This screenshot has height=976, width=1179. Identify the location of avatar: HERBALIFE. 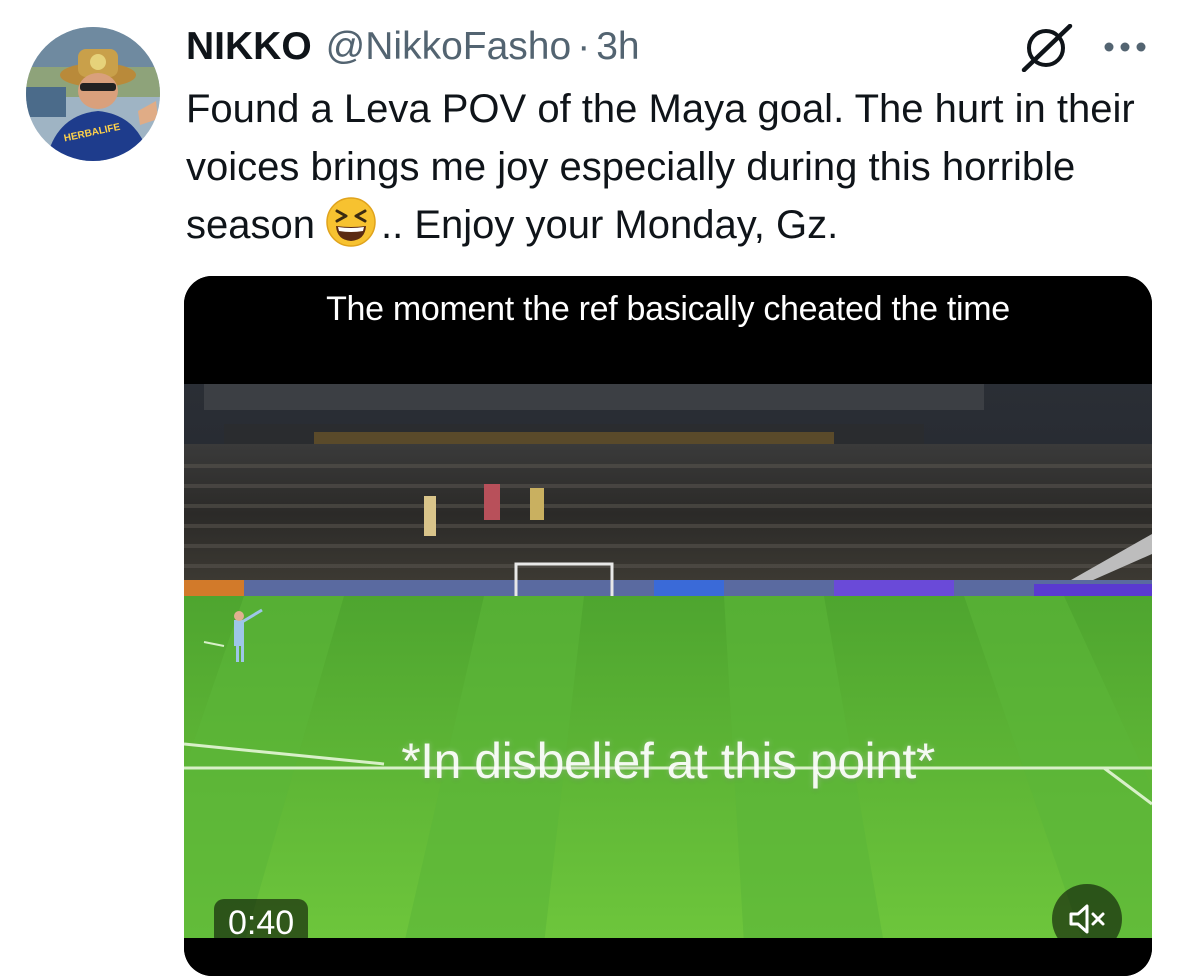
(93, 94).